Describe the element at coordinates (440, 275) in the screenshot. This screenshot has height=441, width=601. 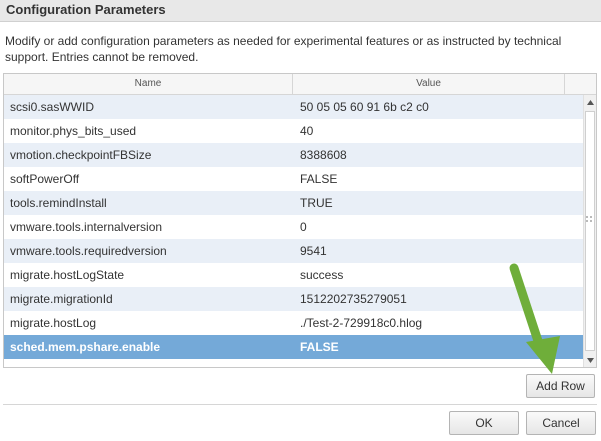
I see `row-value-cell: success` at that location.